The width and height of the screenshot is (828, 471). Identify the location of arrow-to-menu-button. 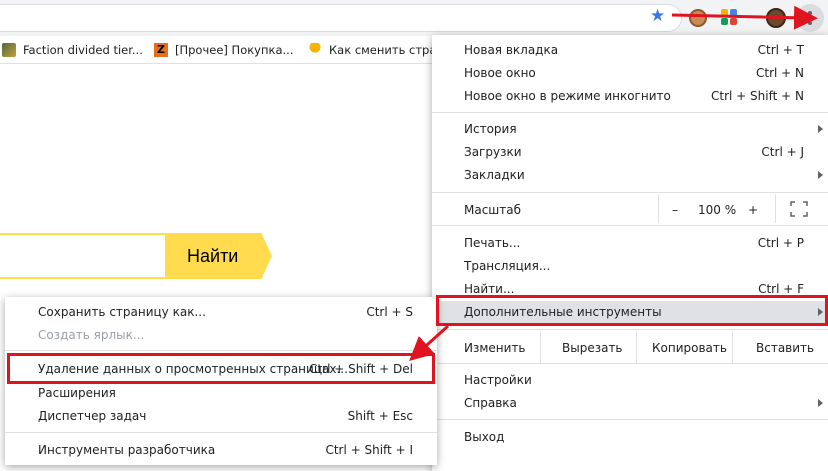
(744, 17).